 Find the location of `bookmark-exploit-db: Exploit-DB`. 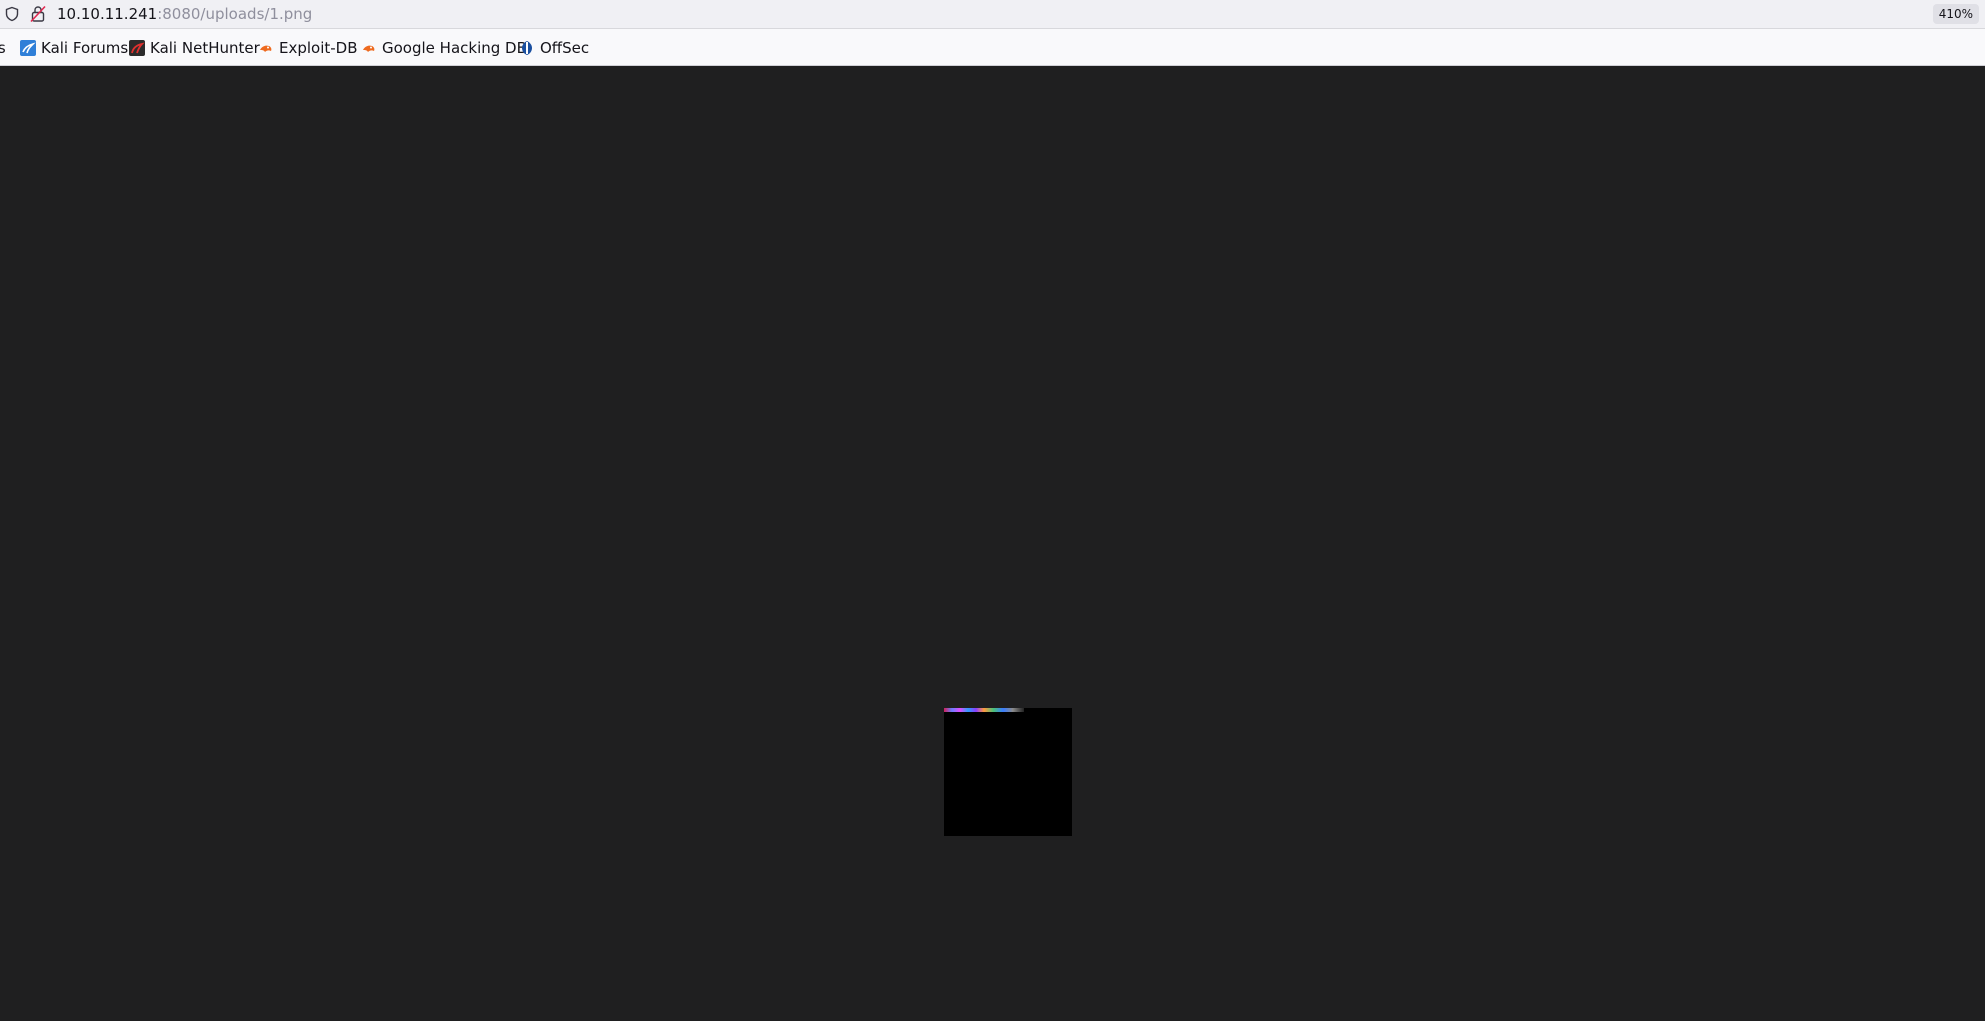

bookmark-exploit-db: Exploit-DB is located at coordinates (308, 48).